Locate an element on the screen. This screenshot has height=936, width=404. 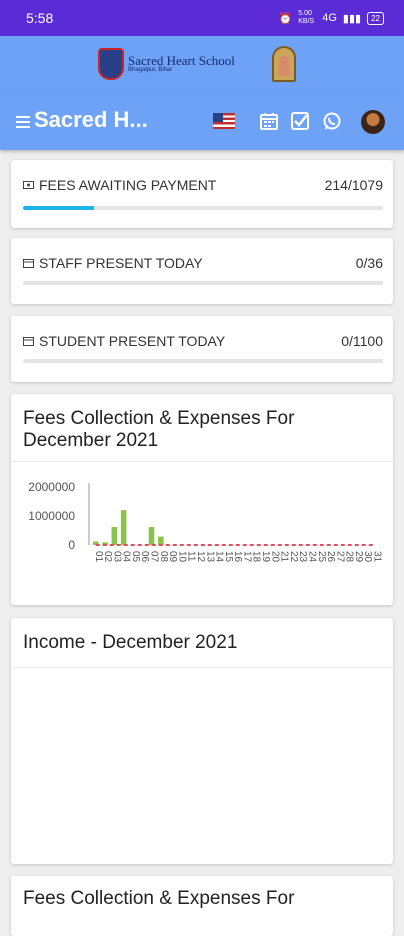
school-crest-icon is located at coordinates (111, 64).